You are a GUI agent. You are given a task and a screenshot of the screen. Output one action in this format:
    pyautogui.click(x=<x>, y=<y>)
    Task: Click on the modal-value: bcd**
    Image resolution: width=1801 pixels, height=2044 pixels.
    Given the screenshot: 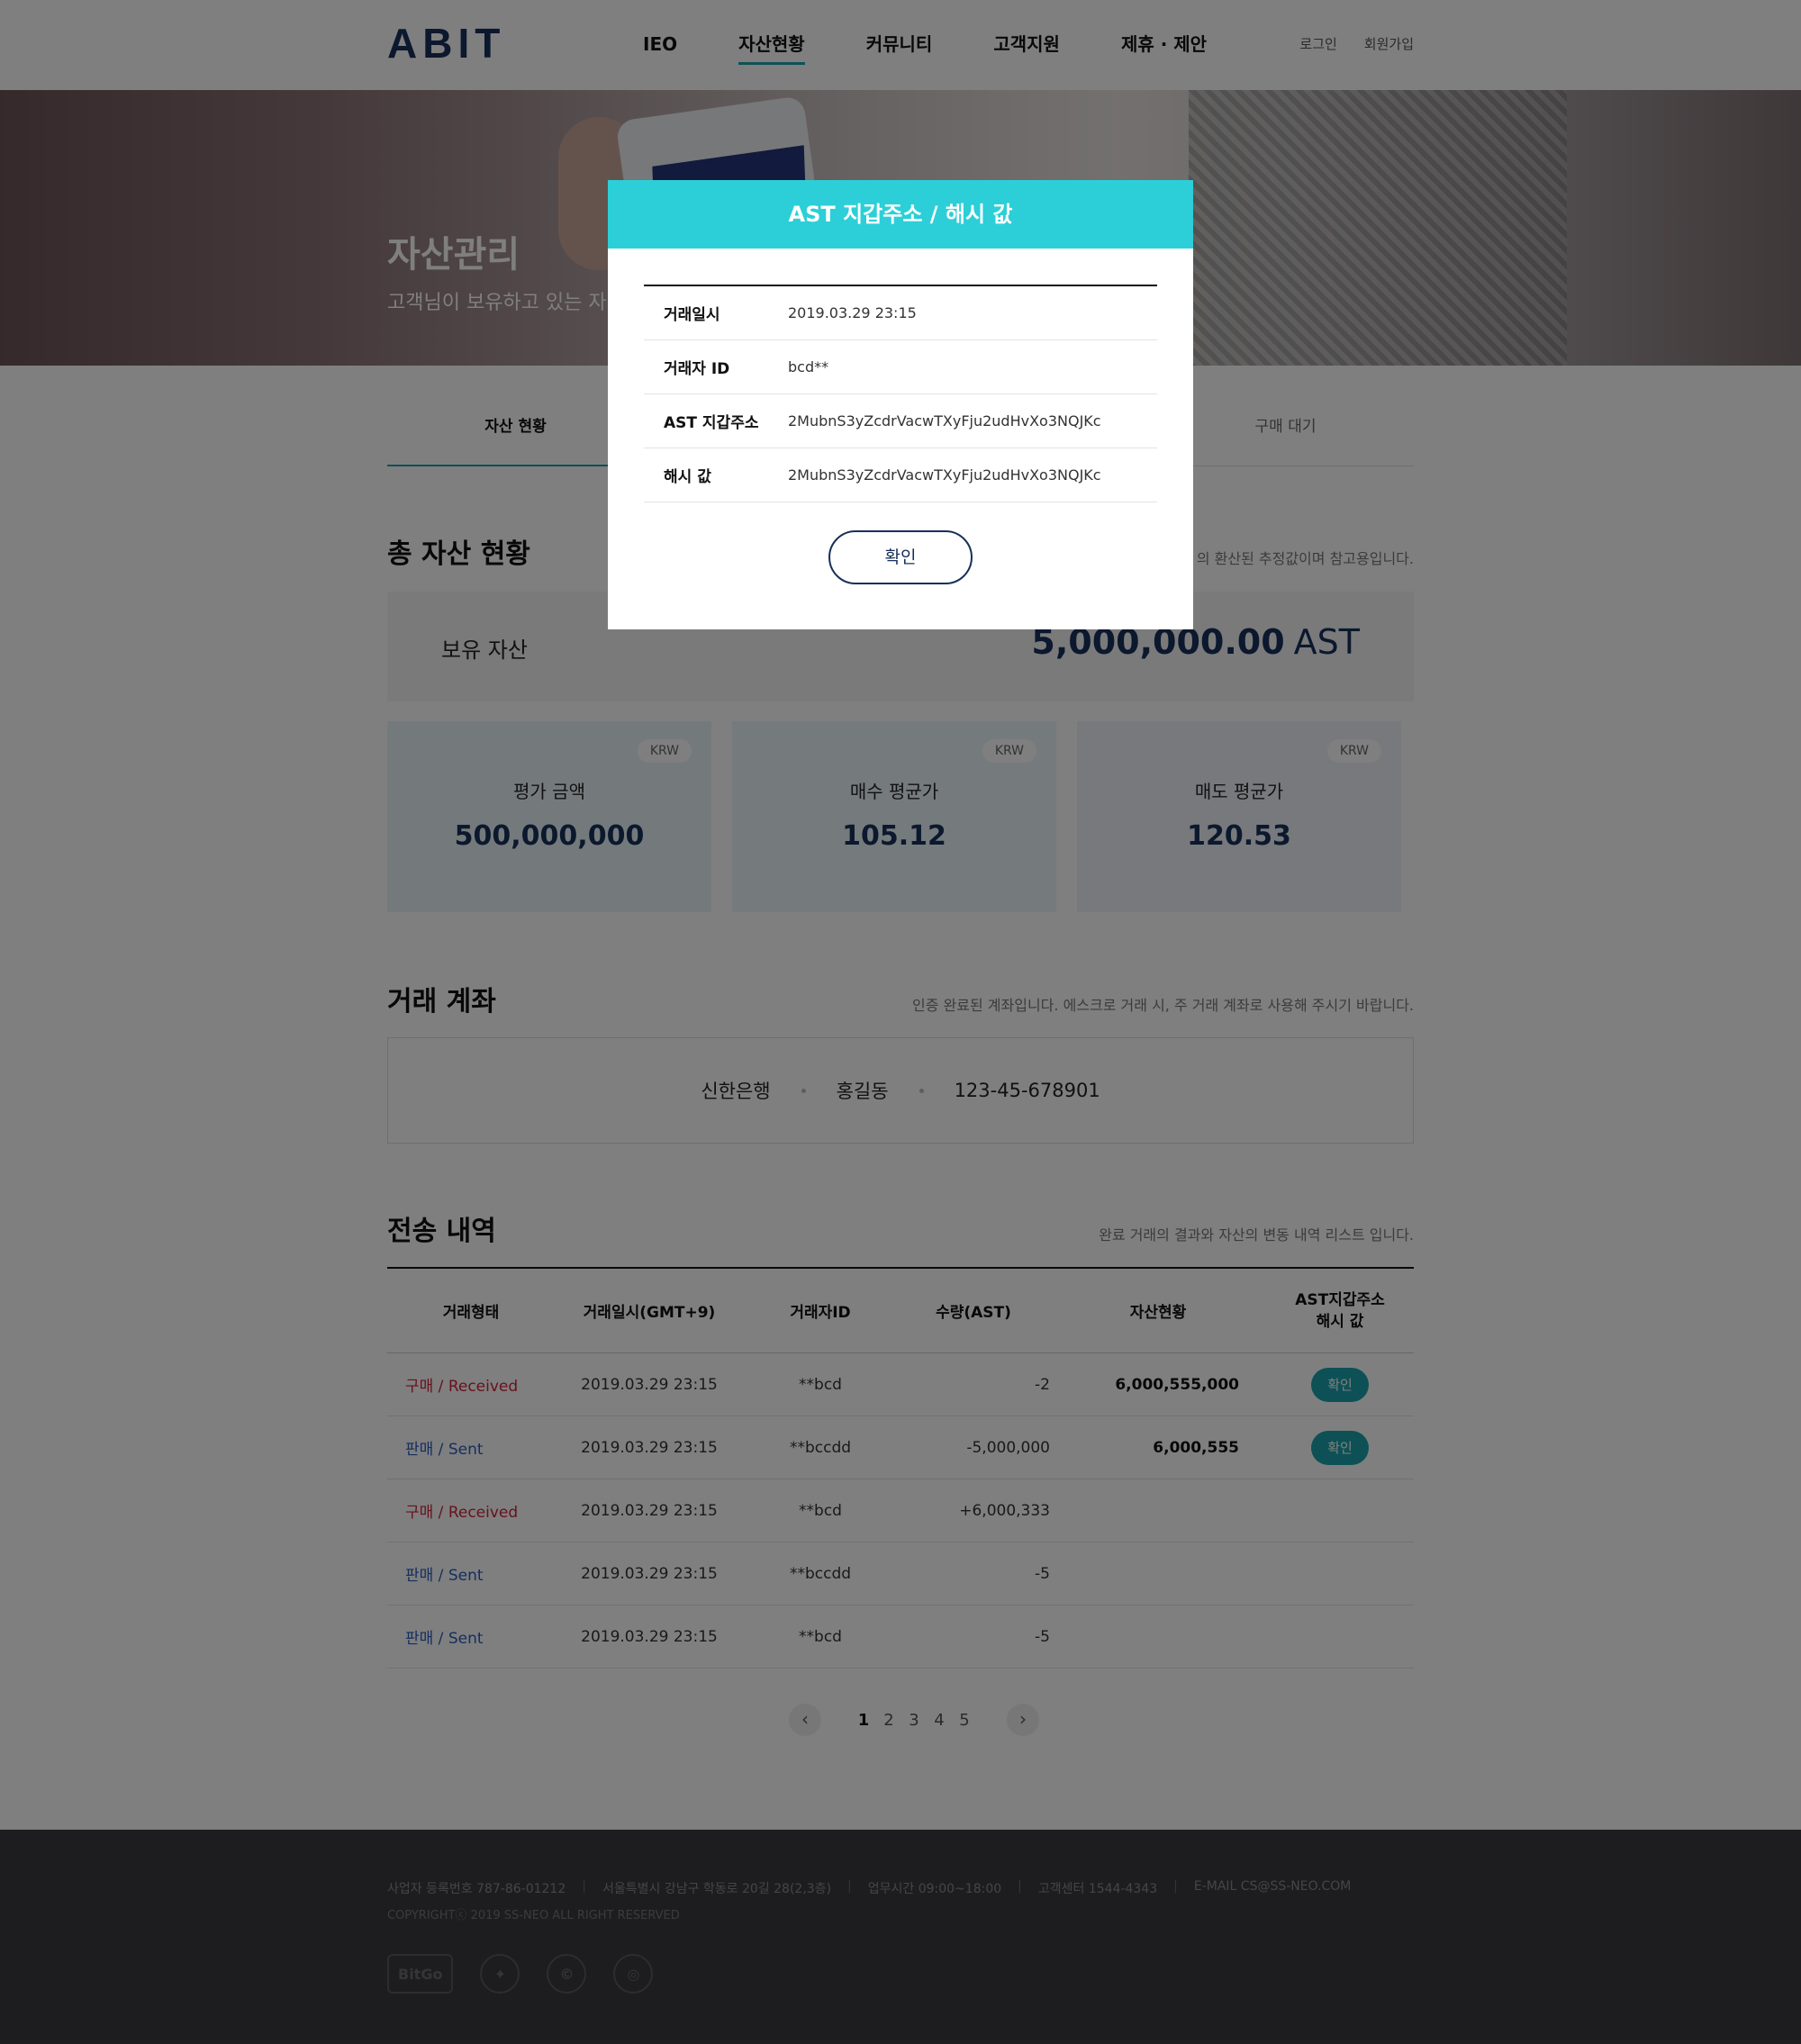 What is the action you would take?
    pyautogui.click(x=808, y=366)
    